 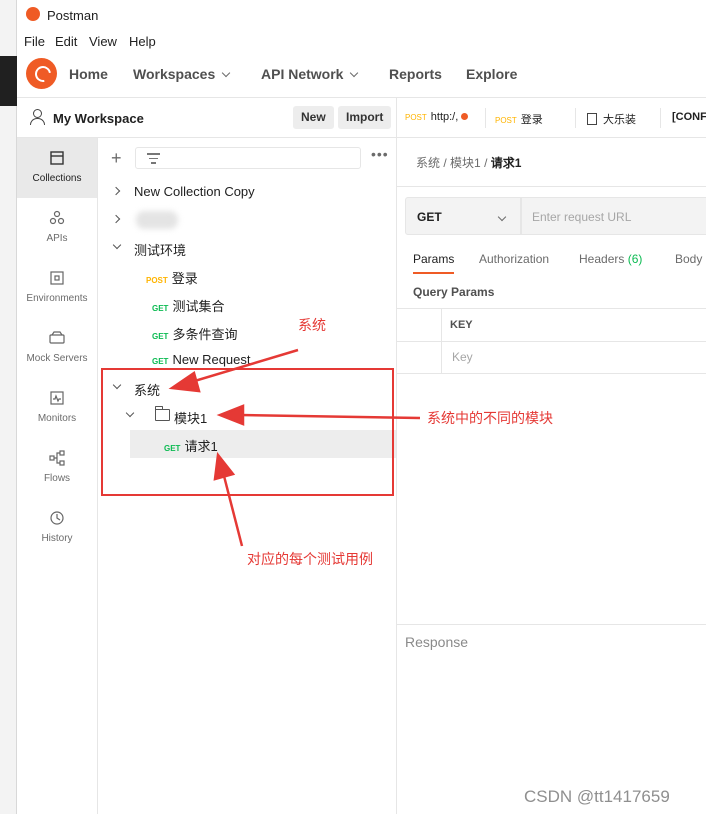 I want to click on apis-icon, so click(x=57, y=217).